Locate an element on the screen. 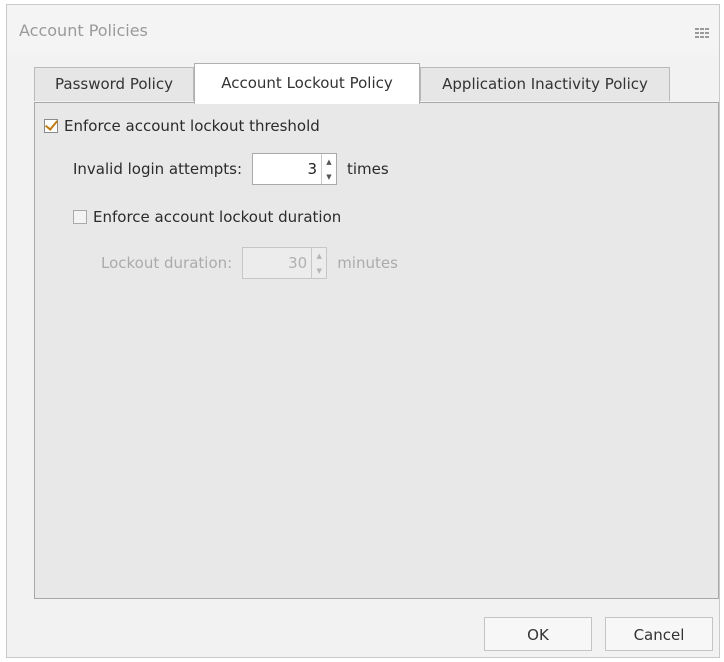  lockout-duration-row: Lockout duration: ▲ ▼ minutes is located at coordinates (249, 263).